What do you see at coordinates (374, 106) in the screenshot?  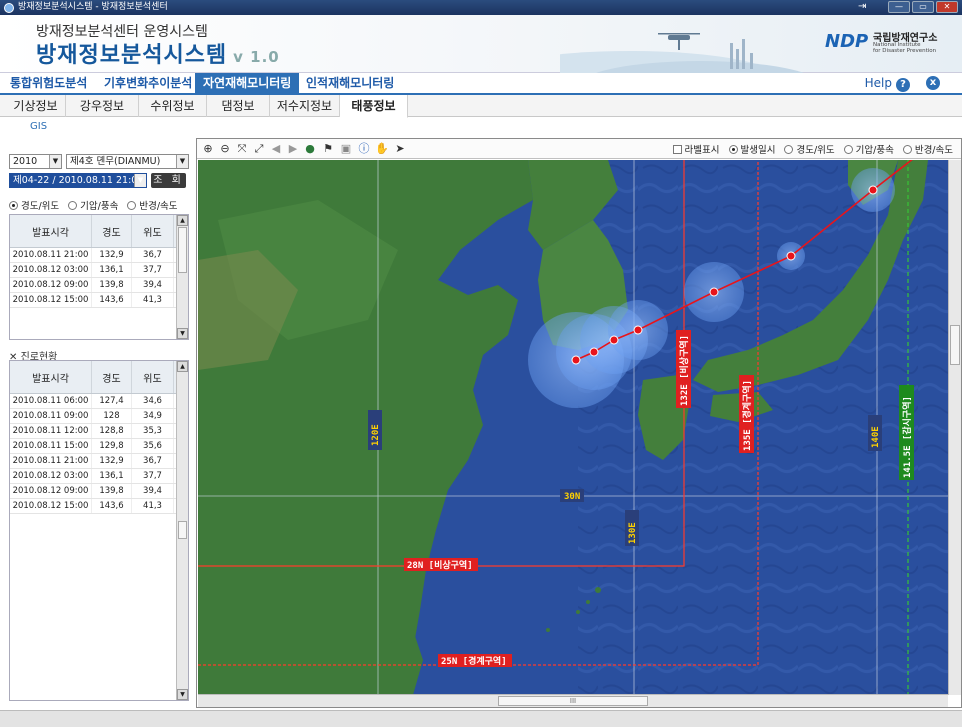 I see `sub-tab-typhoon: 태풍정보` at bounding box center [374, 106].